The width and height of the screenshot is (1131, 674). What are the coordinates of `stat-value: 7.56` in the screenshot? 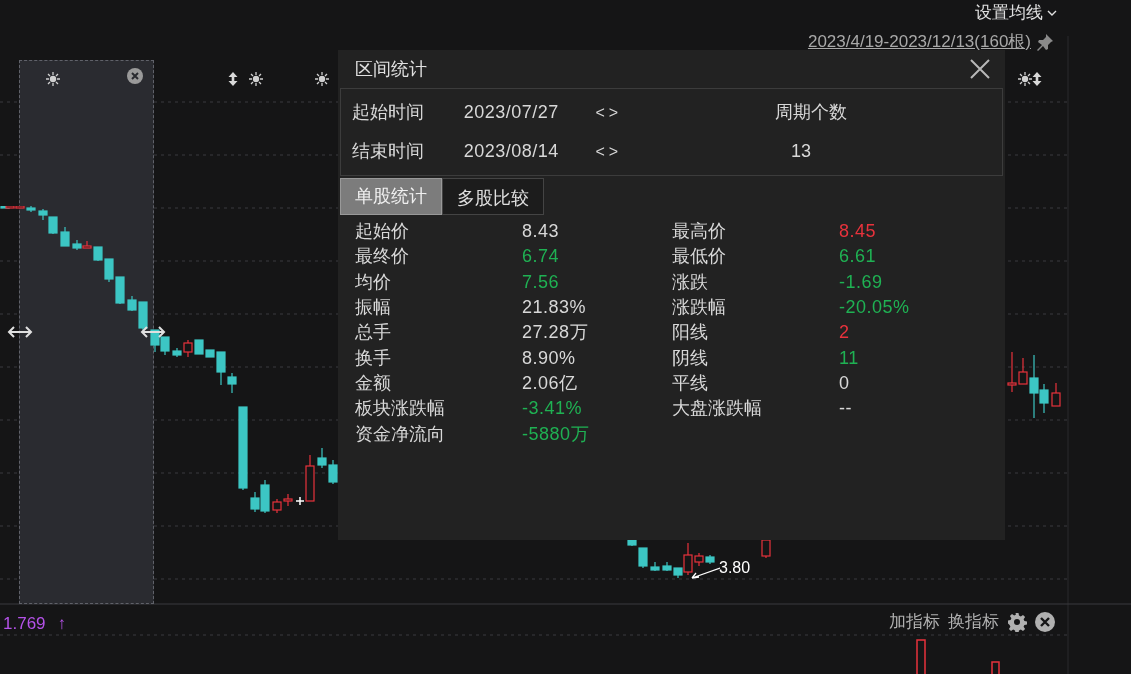 It's located at (541, 282).